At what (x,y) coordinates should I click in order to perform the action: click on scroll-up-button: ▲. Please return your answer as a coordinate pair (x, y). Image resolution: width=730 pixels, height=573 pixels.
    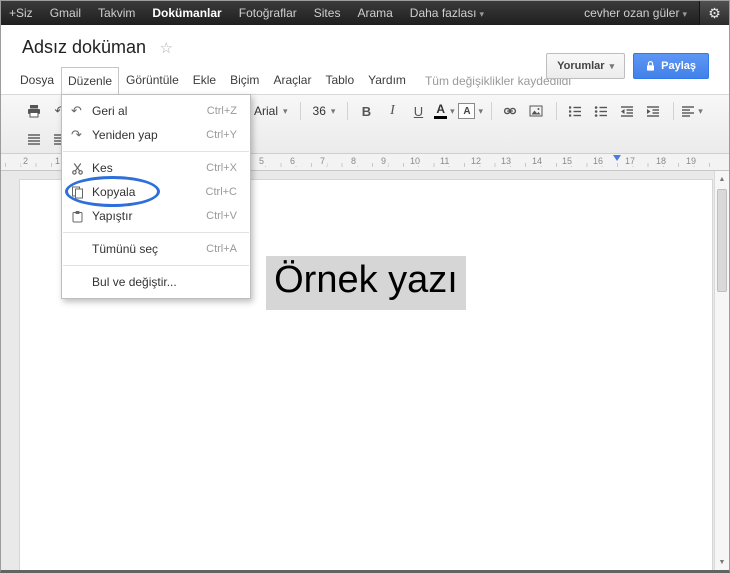
    Looking at the image, I should click on (722, 179).